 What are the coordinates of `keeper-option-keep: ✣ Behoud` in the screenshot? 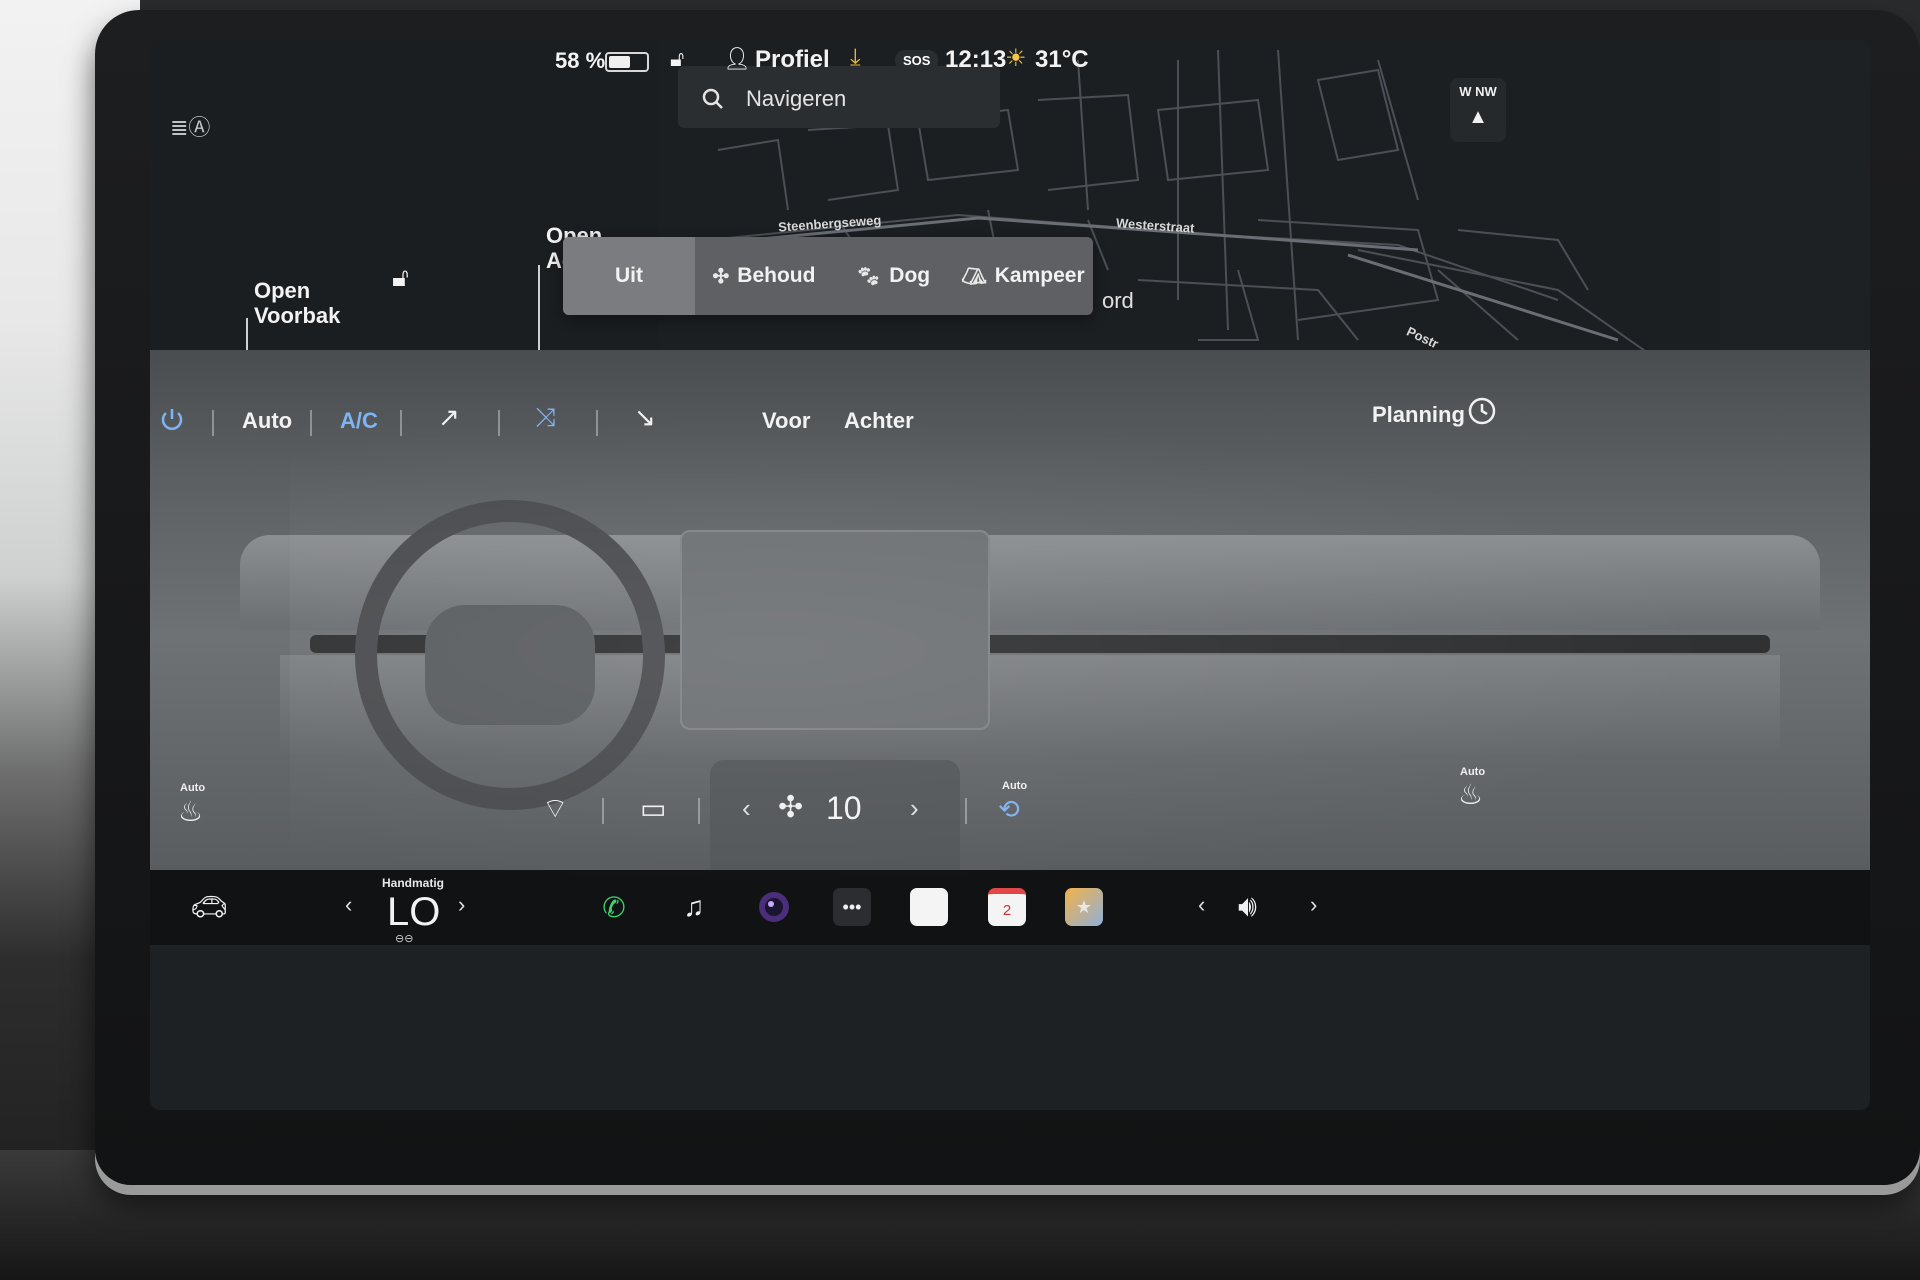 It's located at (764, 276).